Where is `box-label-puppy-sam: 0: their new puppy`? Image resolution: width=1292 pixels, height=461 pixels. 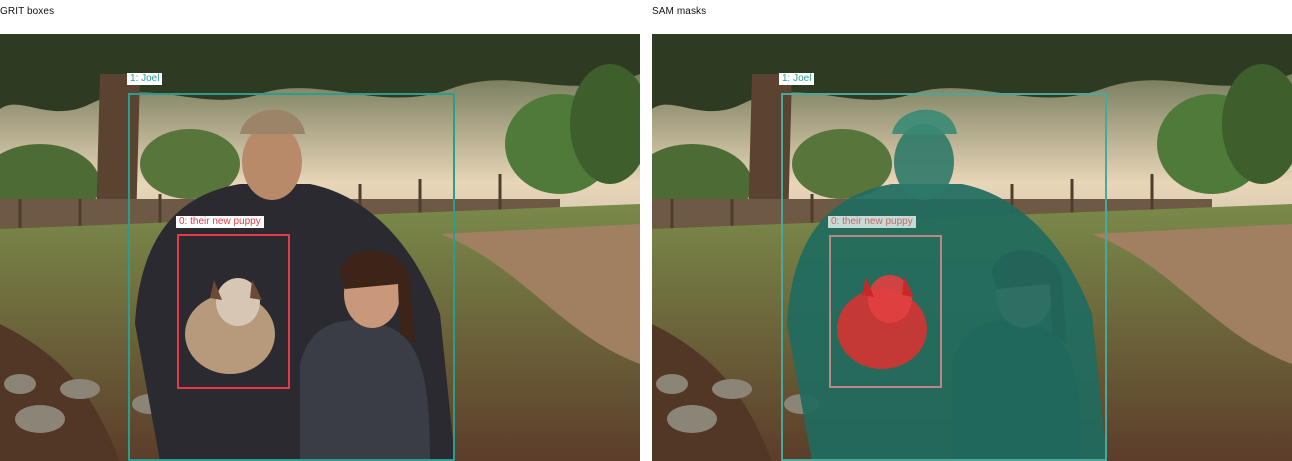
box-label-puppy-sam: 0: their new puppy is located at coordinates (872, 222).